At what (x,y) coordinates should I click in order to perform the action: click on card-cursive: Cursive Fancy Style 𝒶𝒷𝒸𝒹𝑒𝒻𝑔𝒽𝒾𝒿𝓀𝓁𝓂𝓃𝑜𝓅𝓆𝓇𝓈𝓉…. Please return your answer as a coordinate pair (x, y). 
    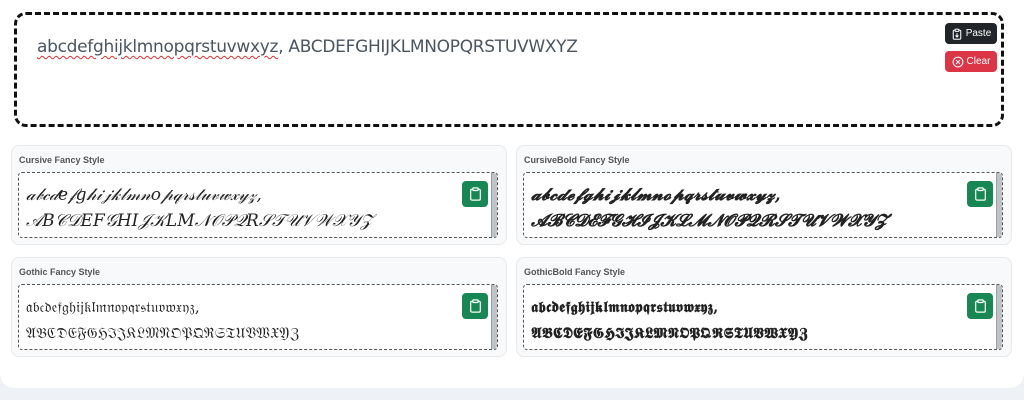
    Looking at the image, I should click on (259, 195).